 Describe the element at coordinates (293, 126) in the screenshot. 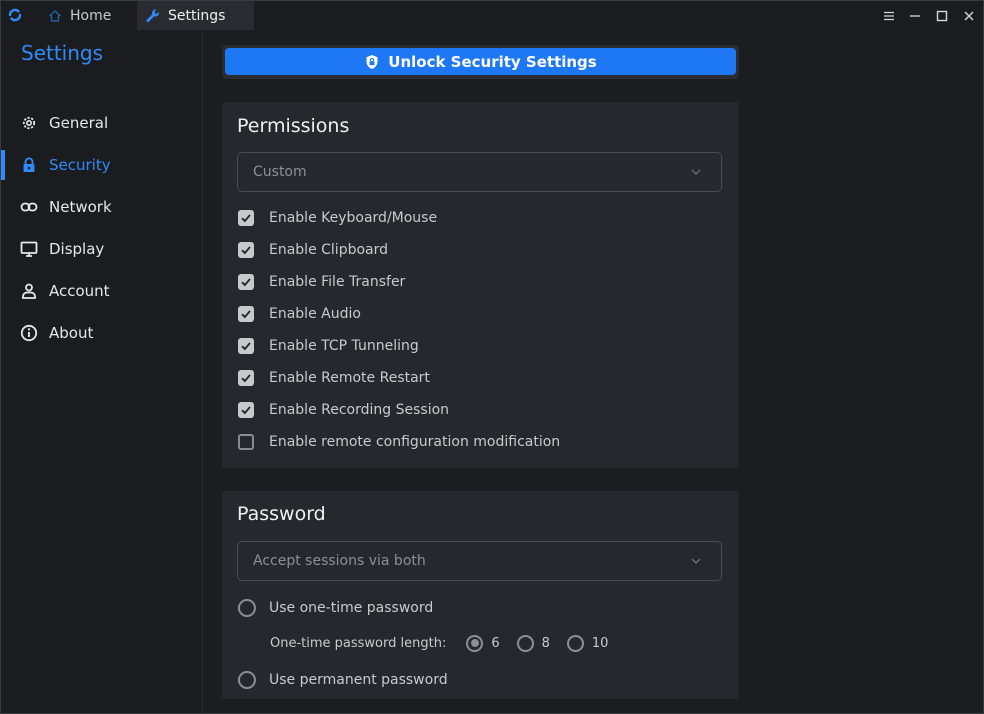

I see `permissions-title: Permissions` at that location.